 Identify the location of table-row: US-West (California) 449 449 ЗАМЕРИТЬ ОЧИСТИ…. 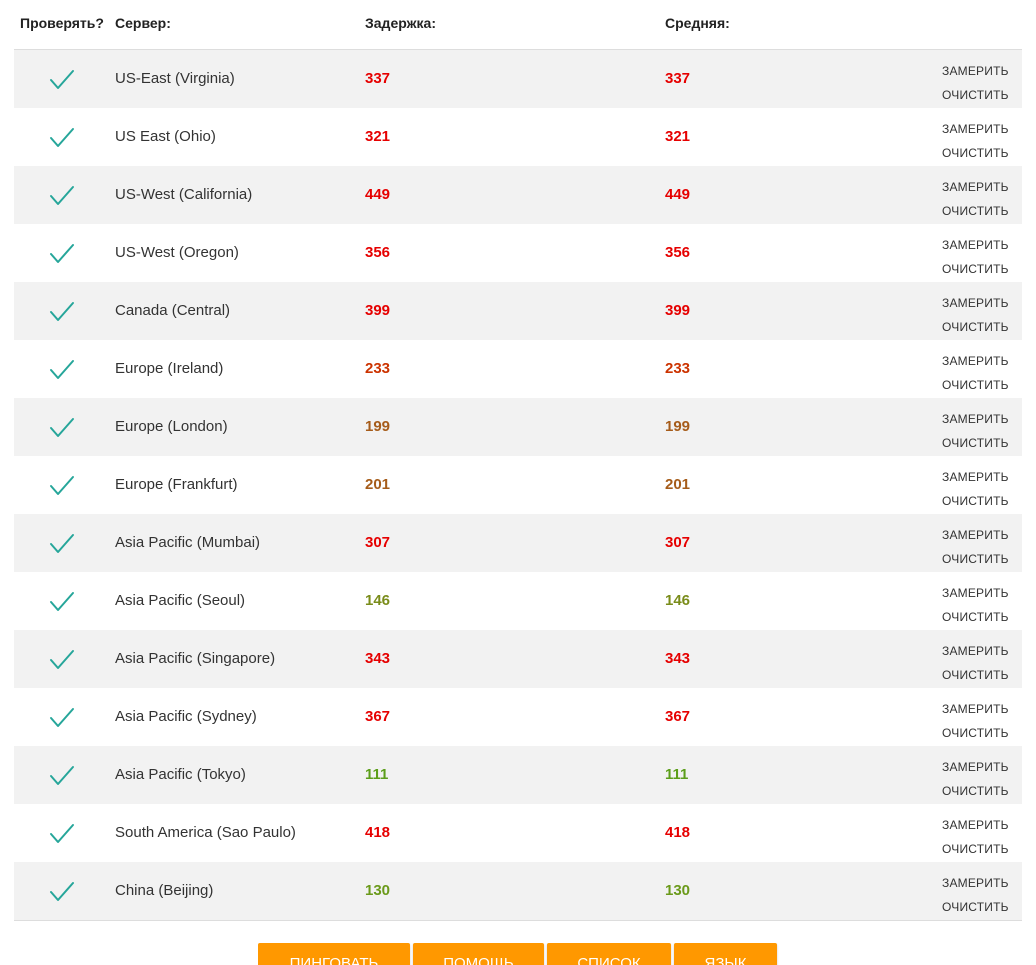
(518, 195).